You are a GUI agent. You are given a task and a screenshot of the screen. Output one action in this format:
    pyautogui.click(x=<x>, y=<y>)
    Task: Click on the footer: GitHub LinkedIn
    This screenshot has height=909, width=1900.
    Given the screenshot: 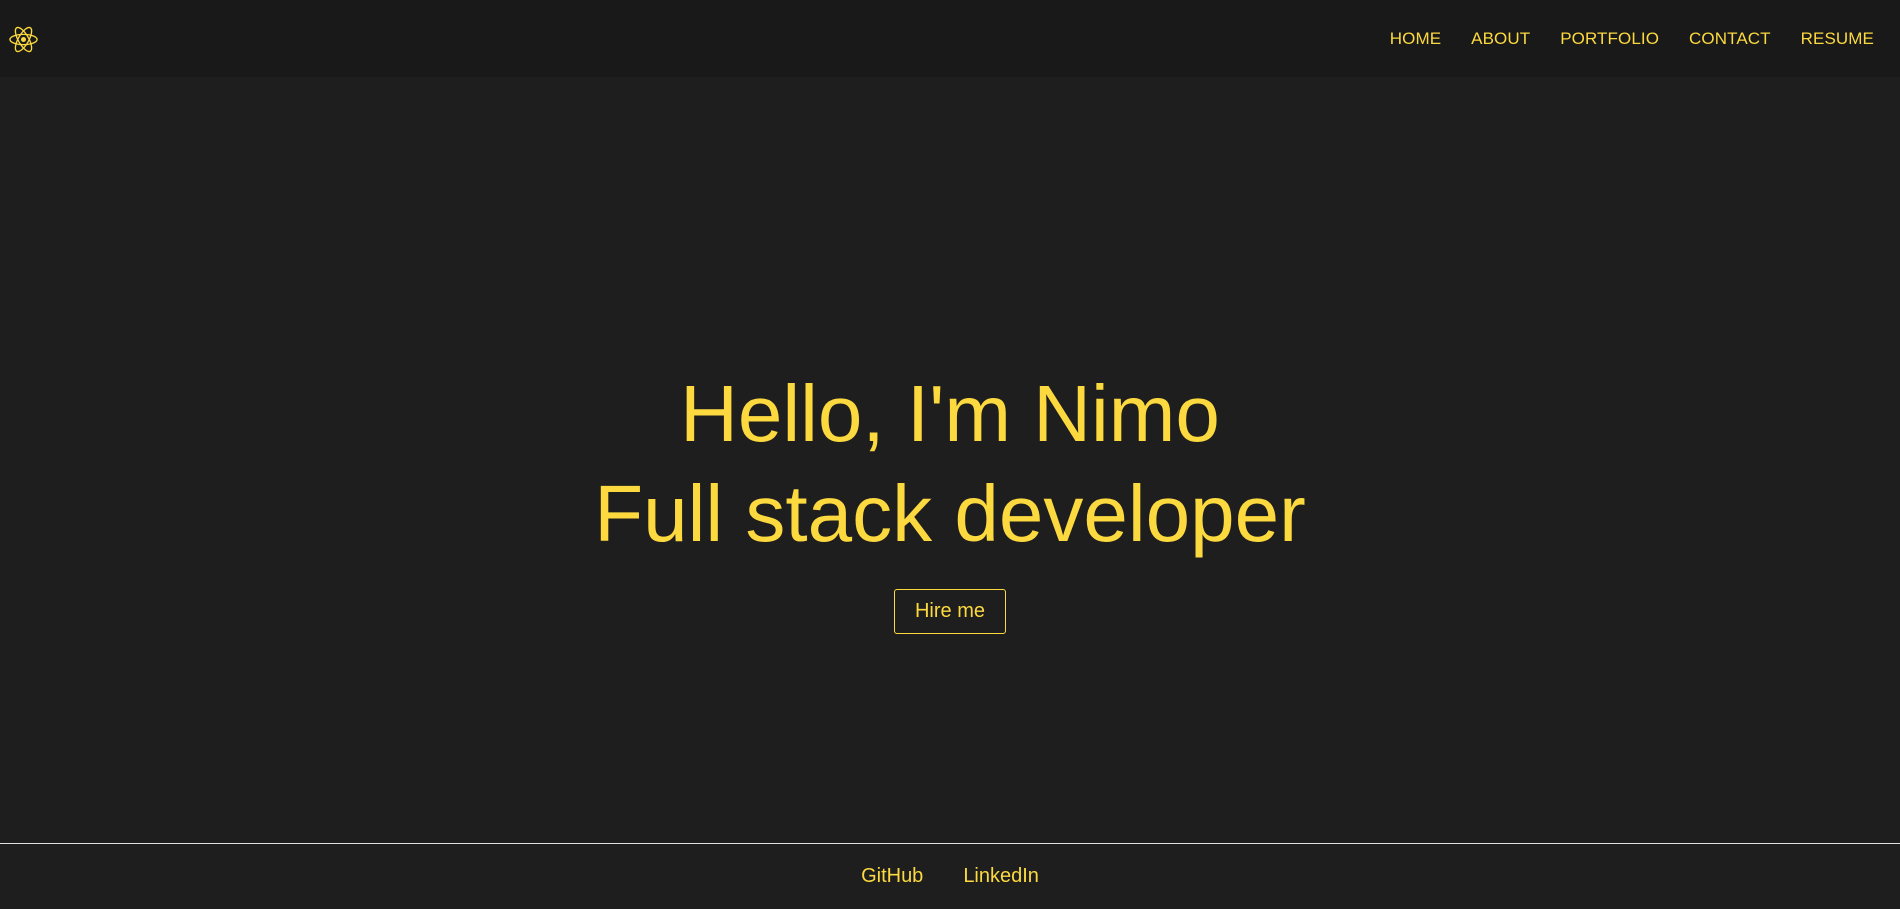 What is the action you would take?
    pyautogui.click(x=950, y=876)
    